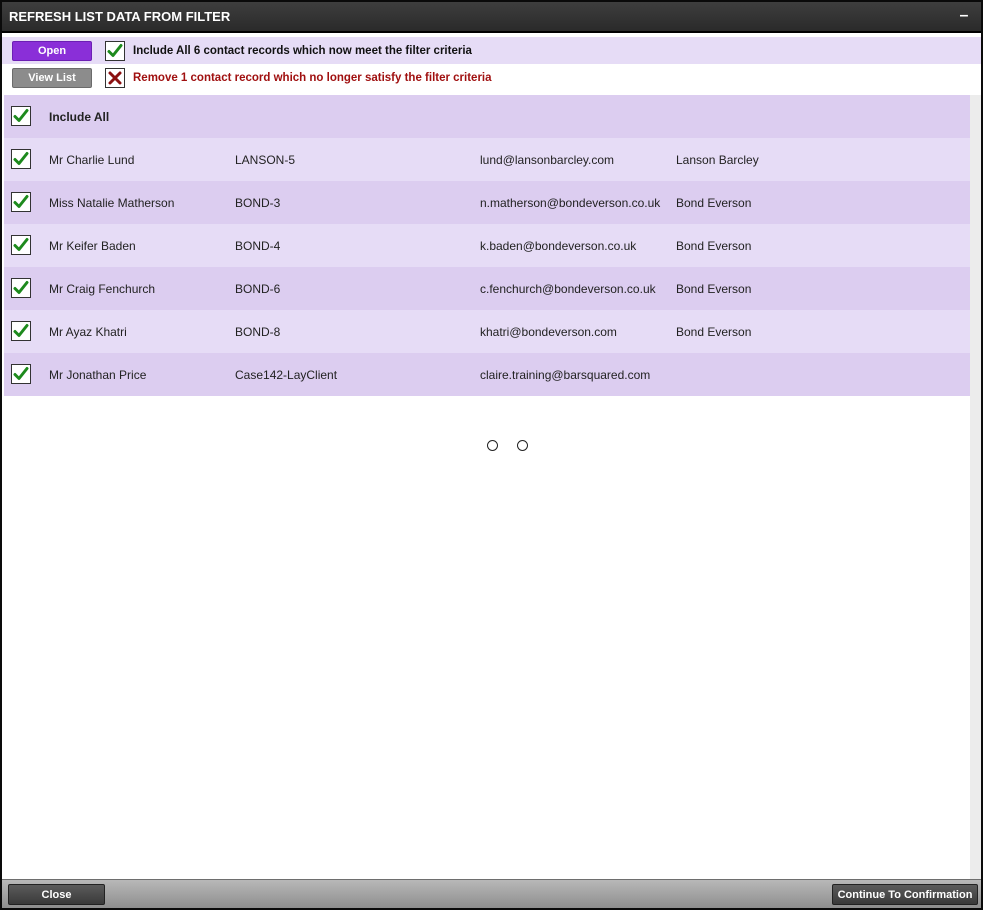 This screenshot has height=910, width=983. What do you see at coordinates (56, 894) in the screenshot?
I see `close-button: Close` at bounding box center [56, 894].